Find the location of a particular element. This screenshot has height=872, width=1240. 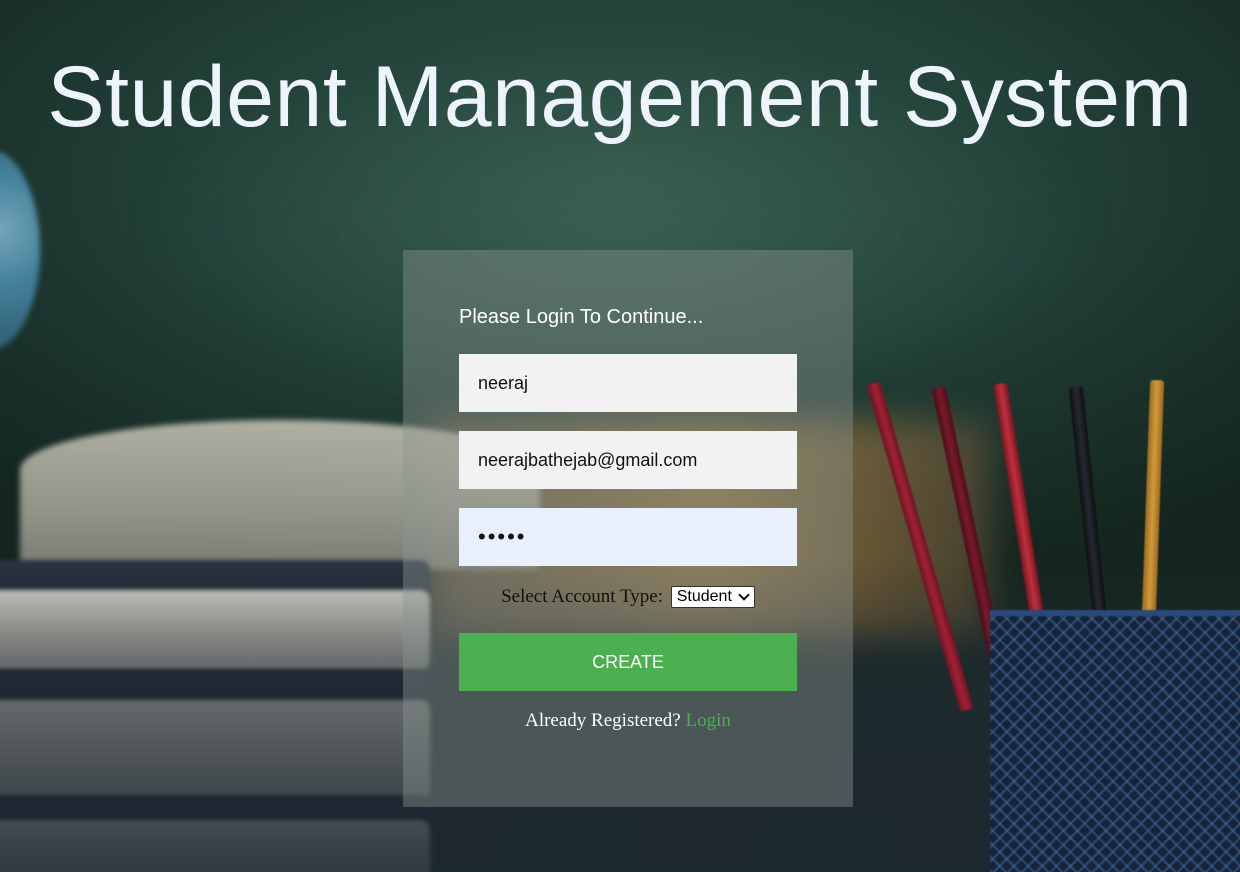

create-button: CREATE is located at coordinates (628, 662).